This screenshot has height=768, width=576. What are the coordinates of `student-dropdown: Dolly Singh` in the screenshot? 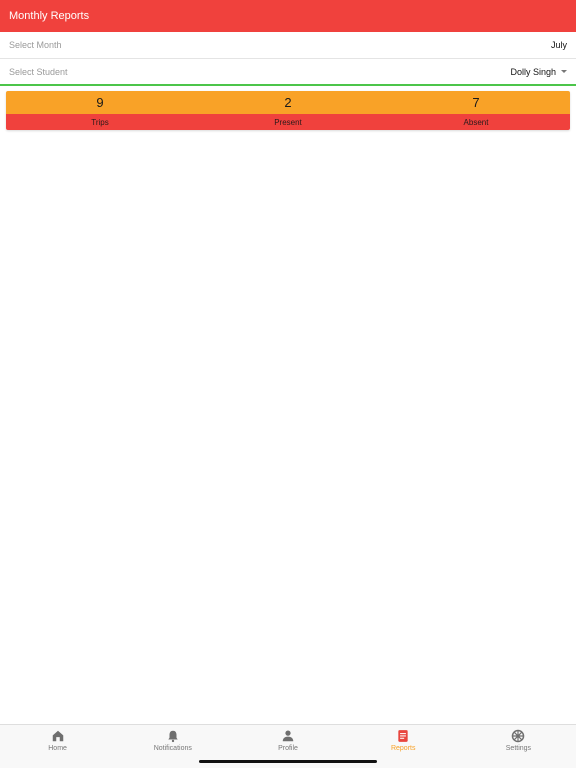 It's located at (538, 72).